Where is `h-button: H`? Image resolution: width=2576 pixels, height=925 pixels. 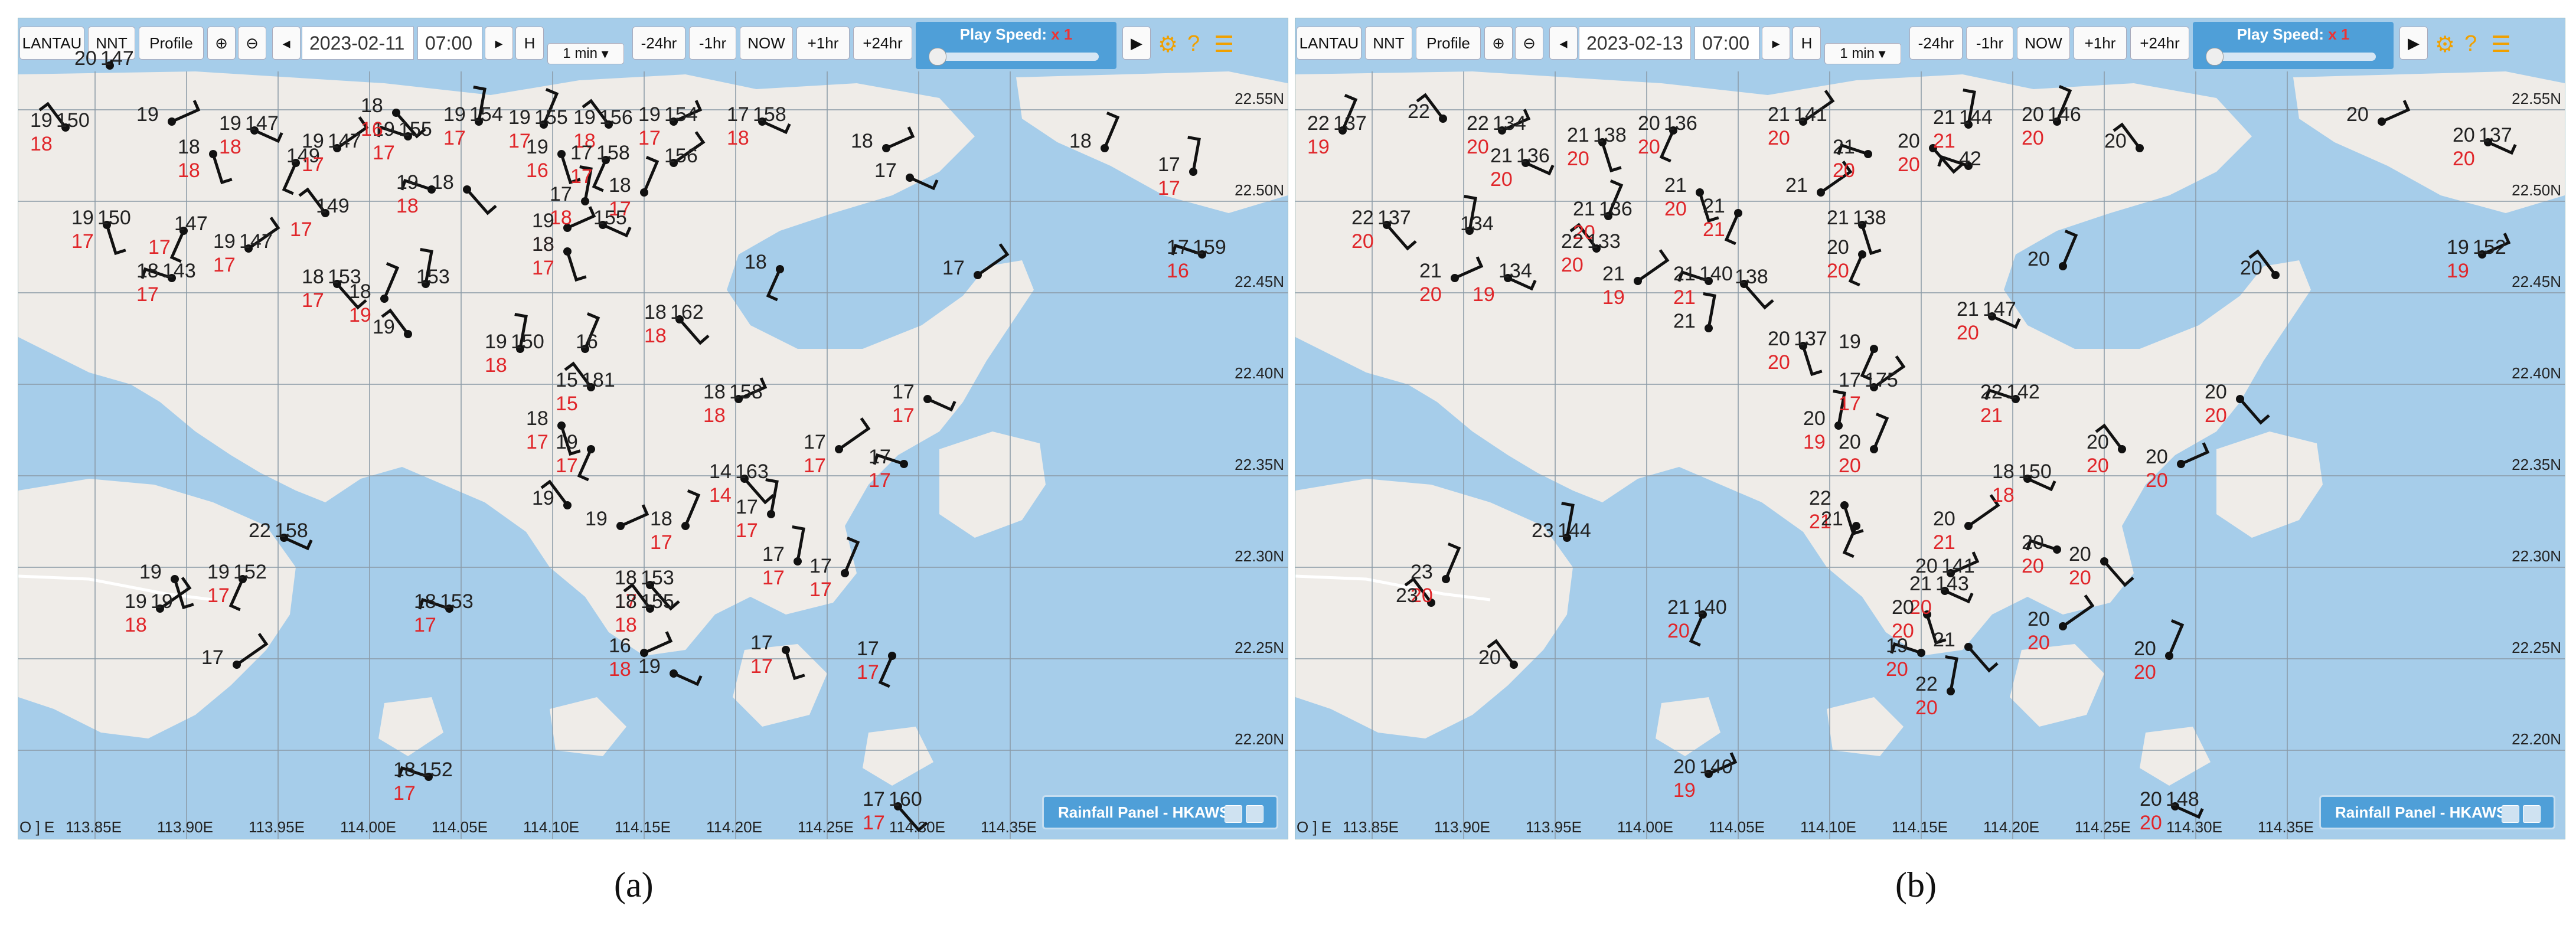
h-button: H is located at coordinates (529, 44).